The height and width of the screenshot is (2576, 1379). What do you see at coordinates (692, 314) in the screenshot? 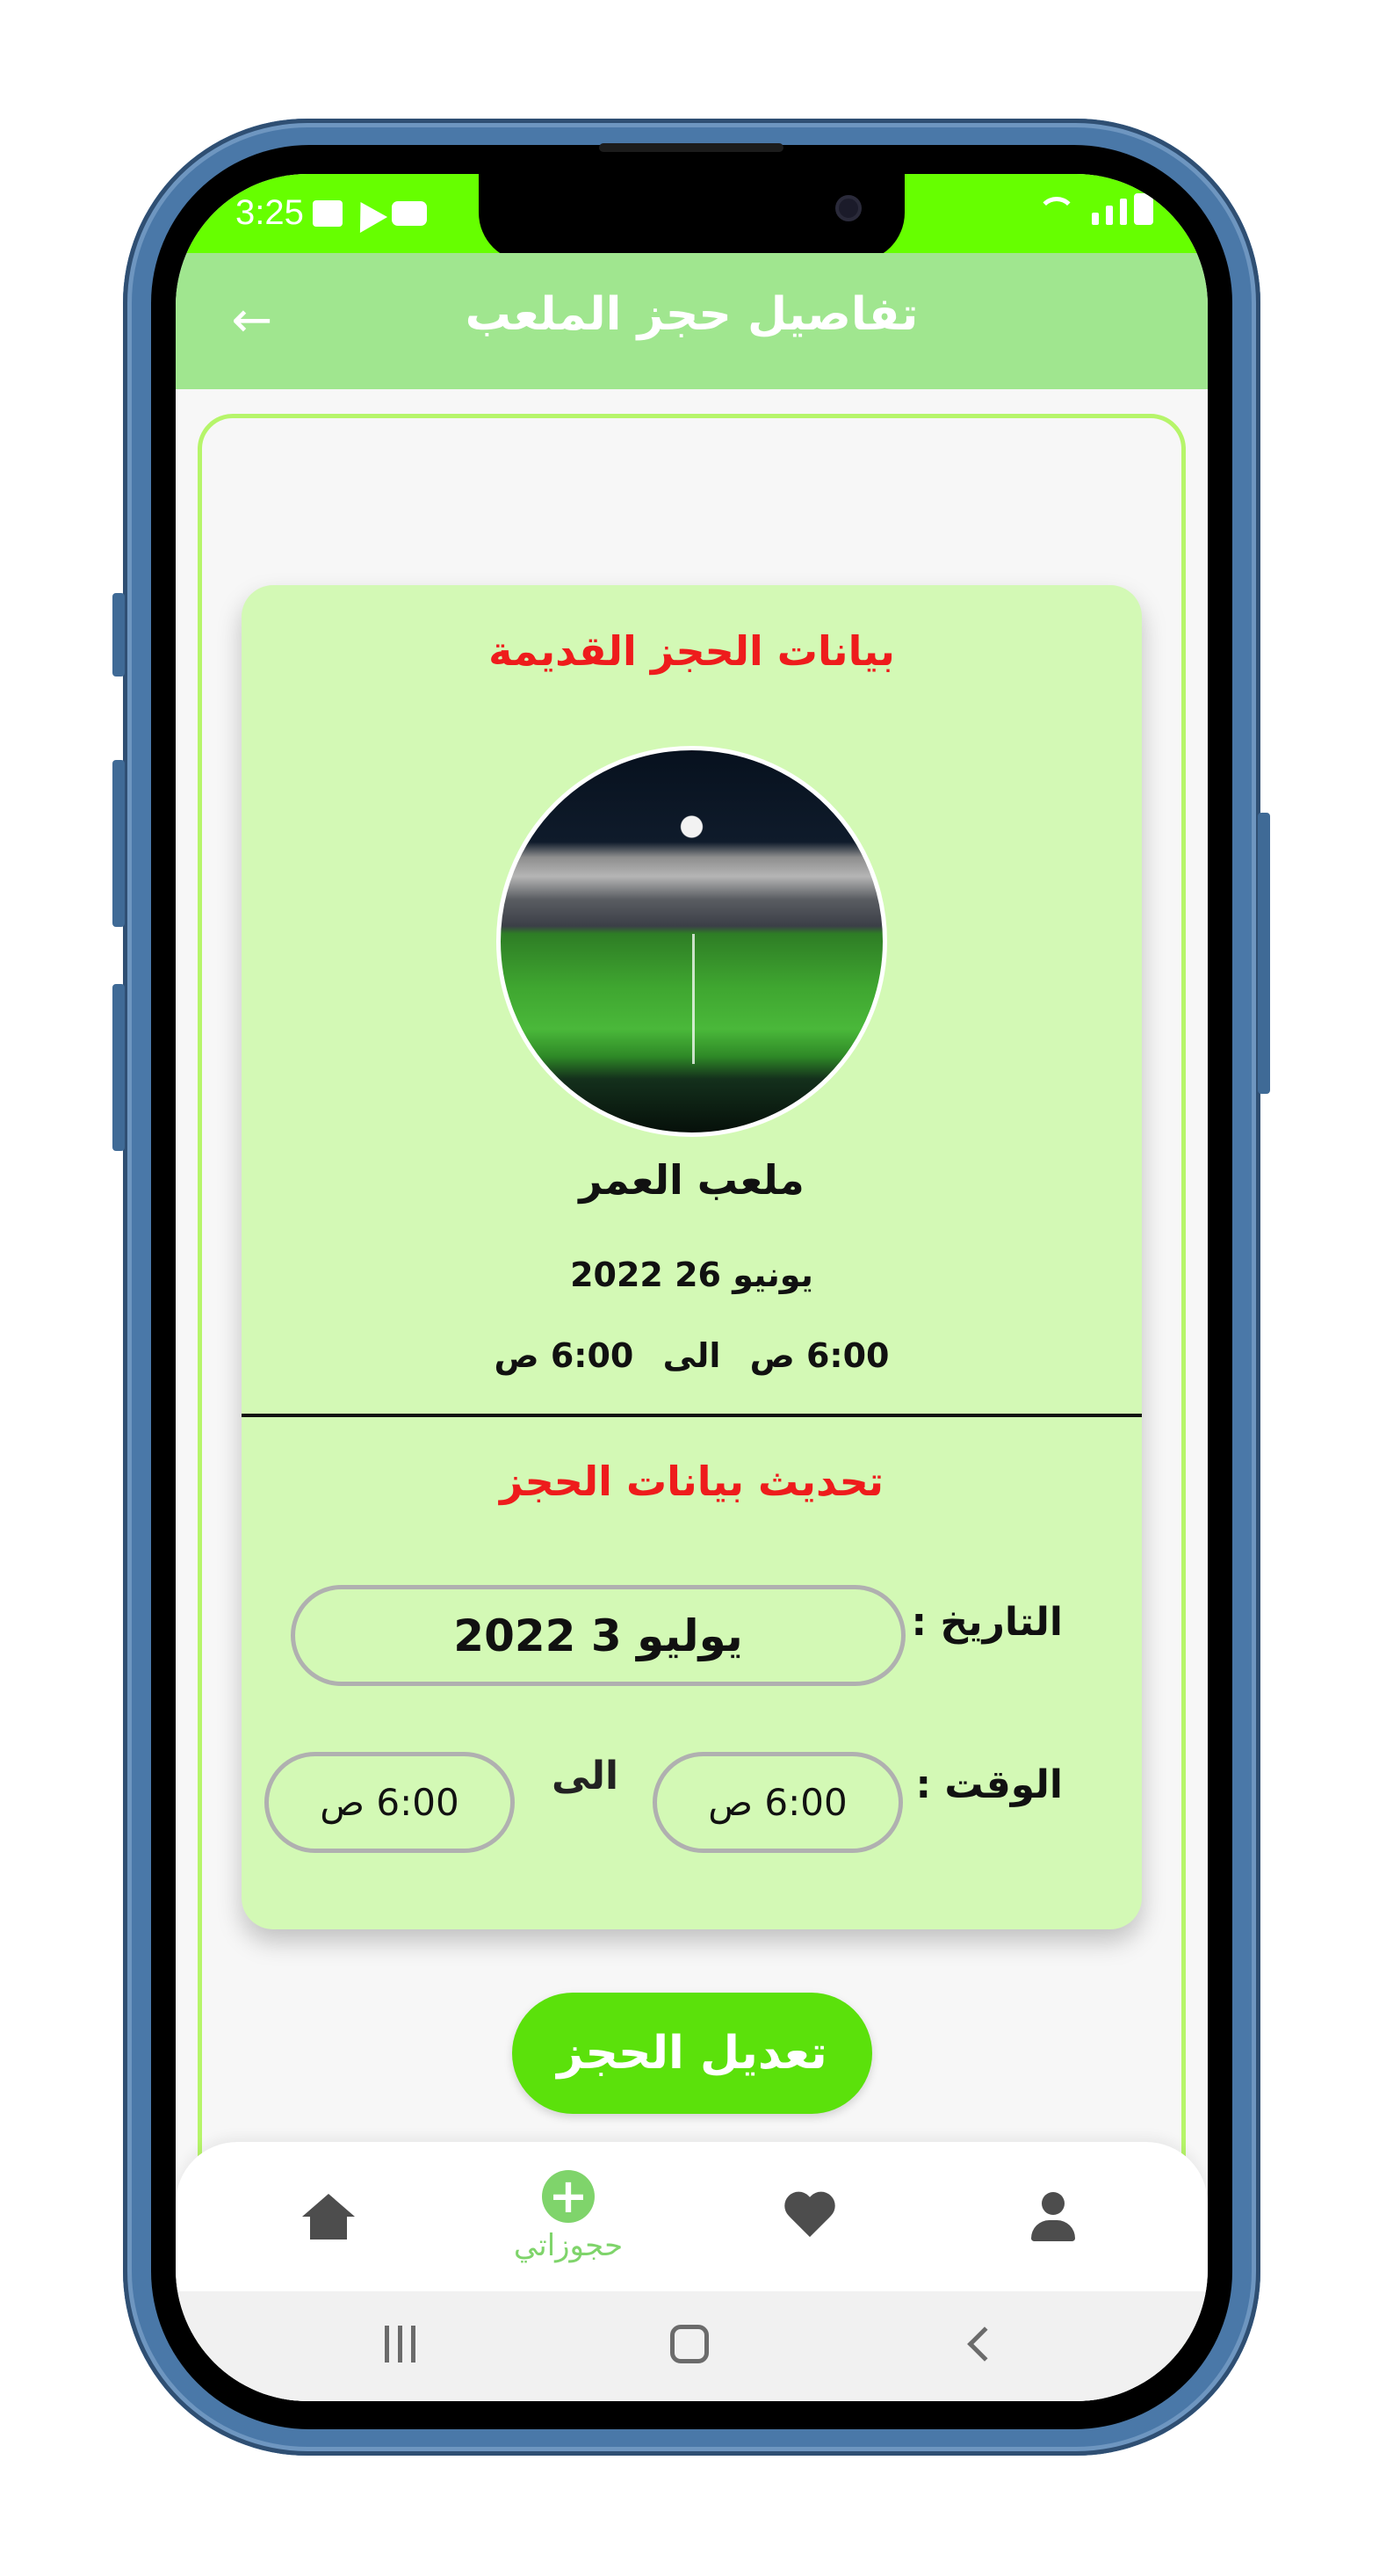
I see `page-title: تفاصيل حجز الملعب` at bounding box center [692, 314].